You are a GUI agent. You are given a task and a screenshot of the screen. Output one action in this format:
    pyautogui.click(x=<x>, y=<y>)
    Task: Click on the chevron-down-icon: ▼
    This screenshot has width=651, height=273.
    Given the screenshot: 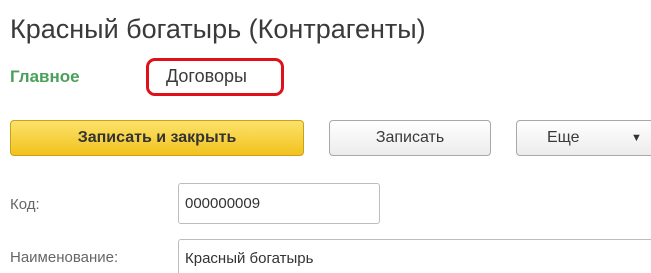 What is the action you would take?
    pyautogui.click(x=636, y=138)
    